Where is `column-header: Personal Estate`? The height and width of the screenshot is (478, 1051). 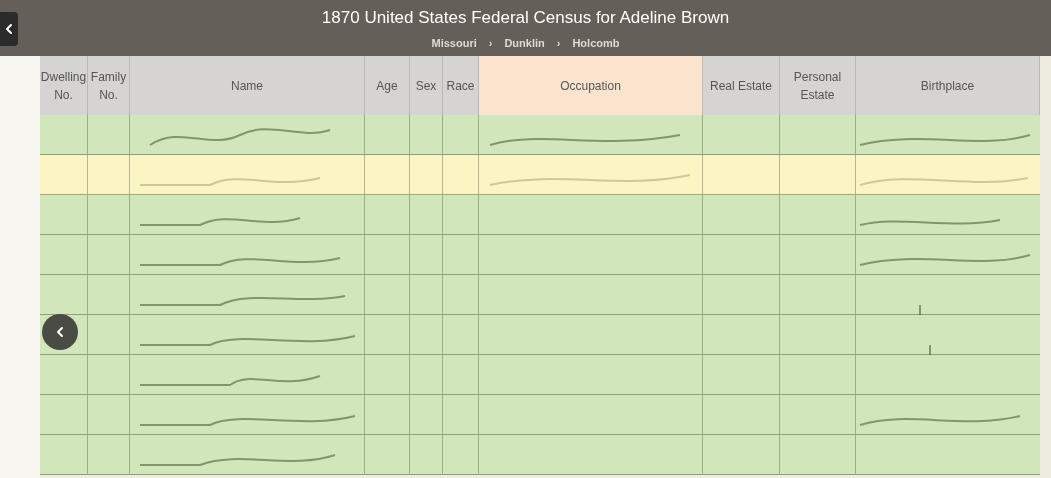 column-header: Personal Estate is located at coordinates (818, 85).